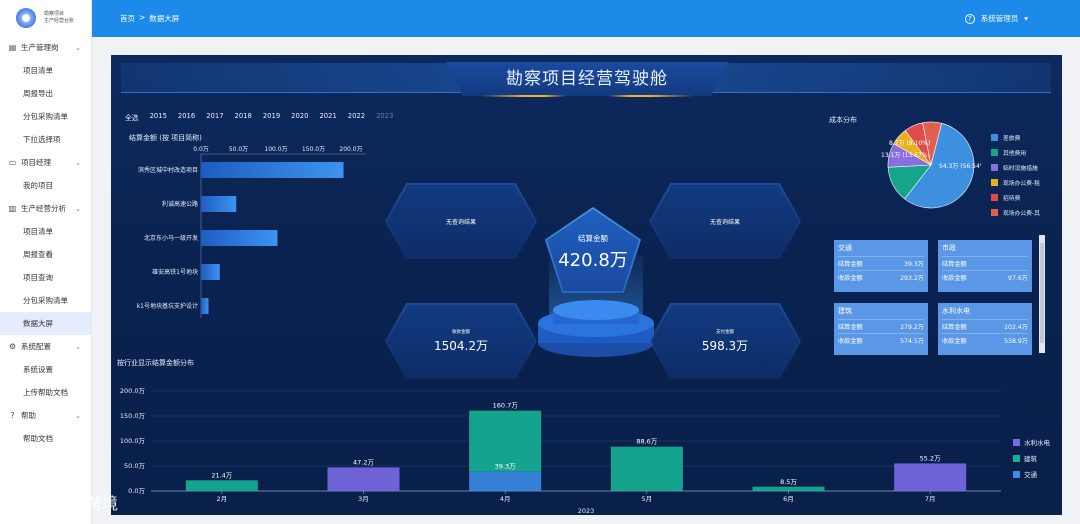 The image size is (1080, 524). What do you see at coordinates (1026, 18) in the screenshot?
I see `chevron-down-icon: ▾` at bounding box center [1026, 18].